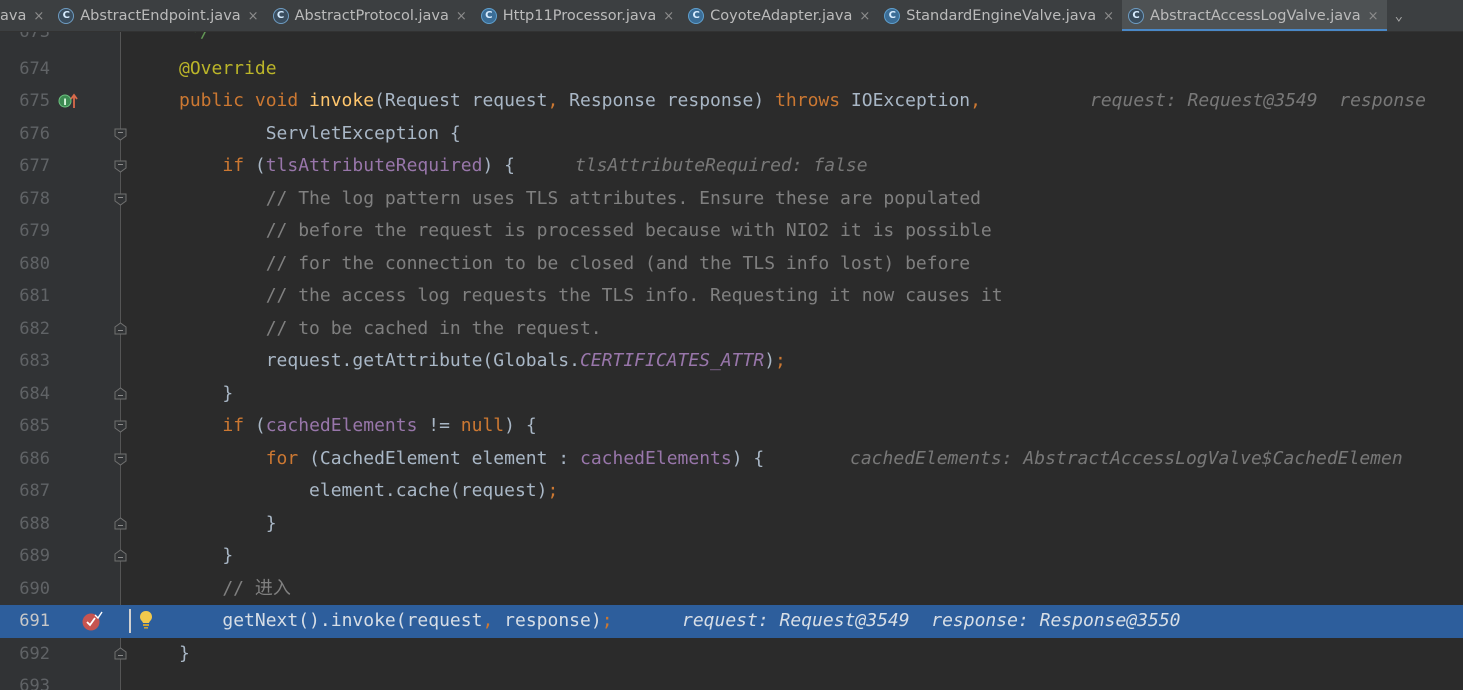  I want to click on tab-standard-engine-valve: C StandardEngineValve.java ×, so click(1000, 15).